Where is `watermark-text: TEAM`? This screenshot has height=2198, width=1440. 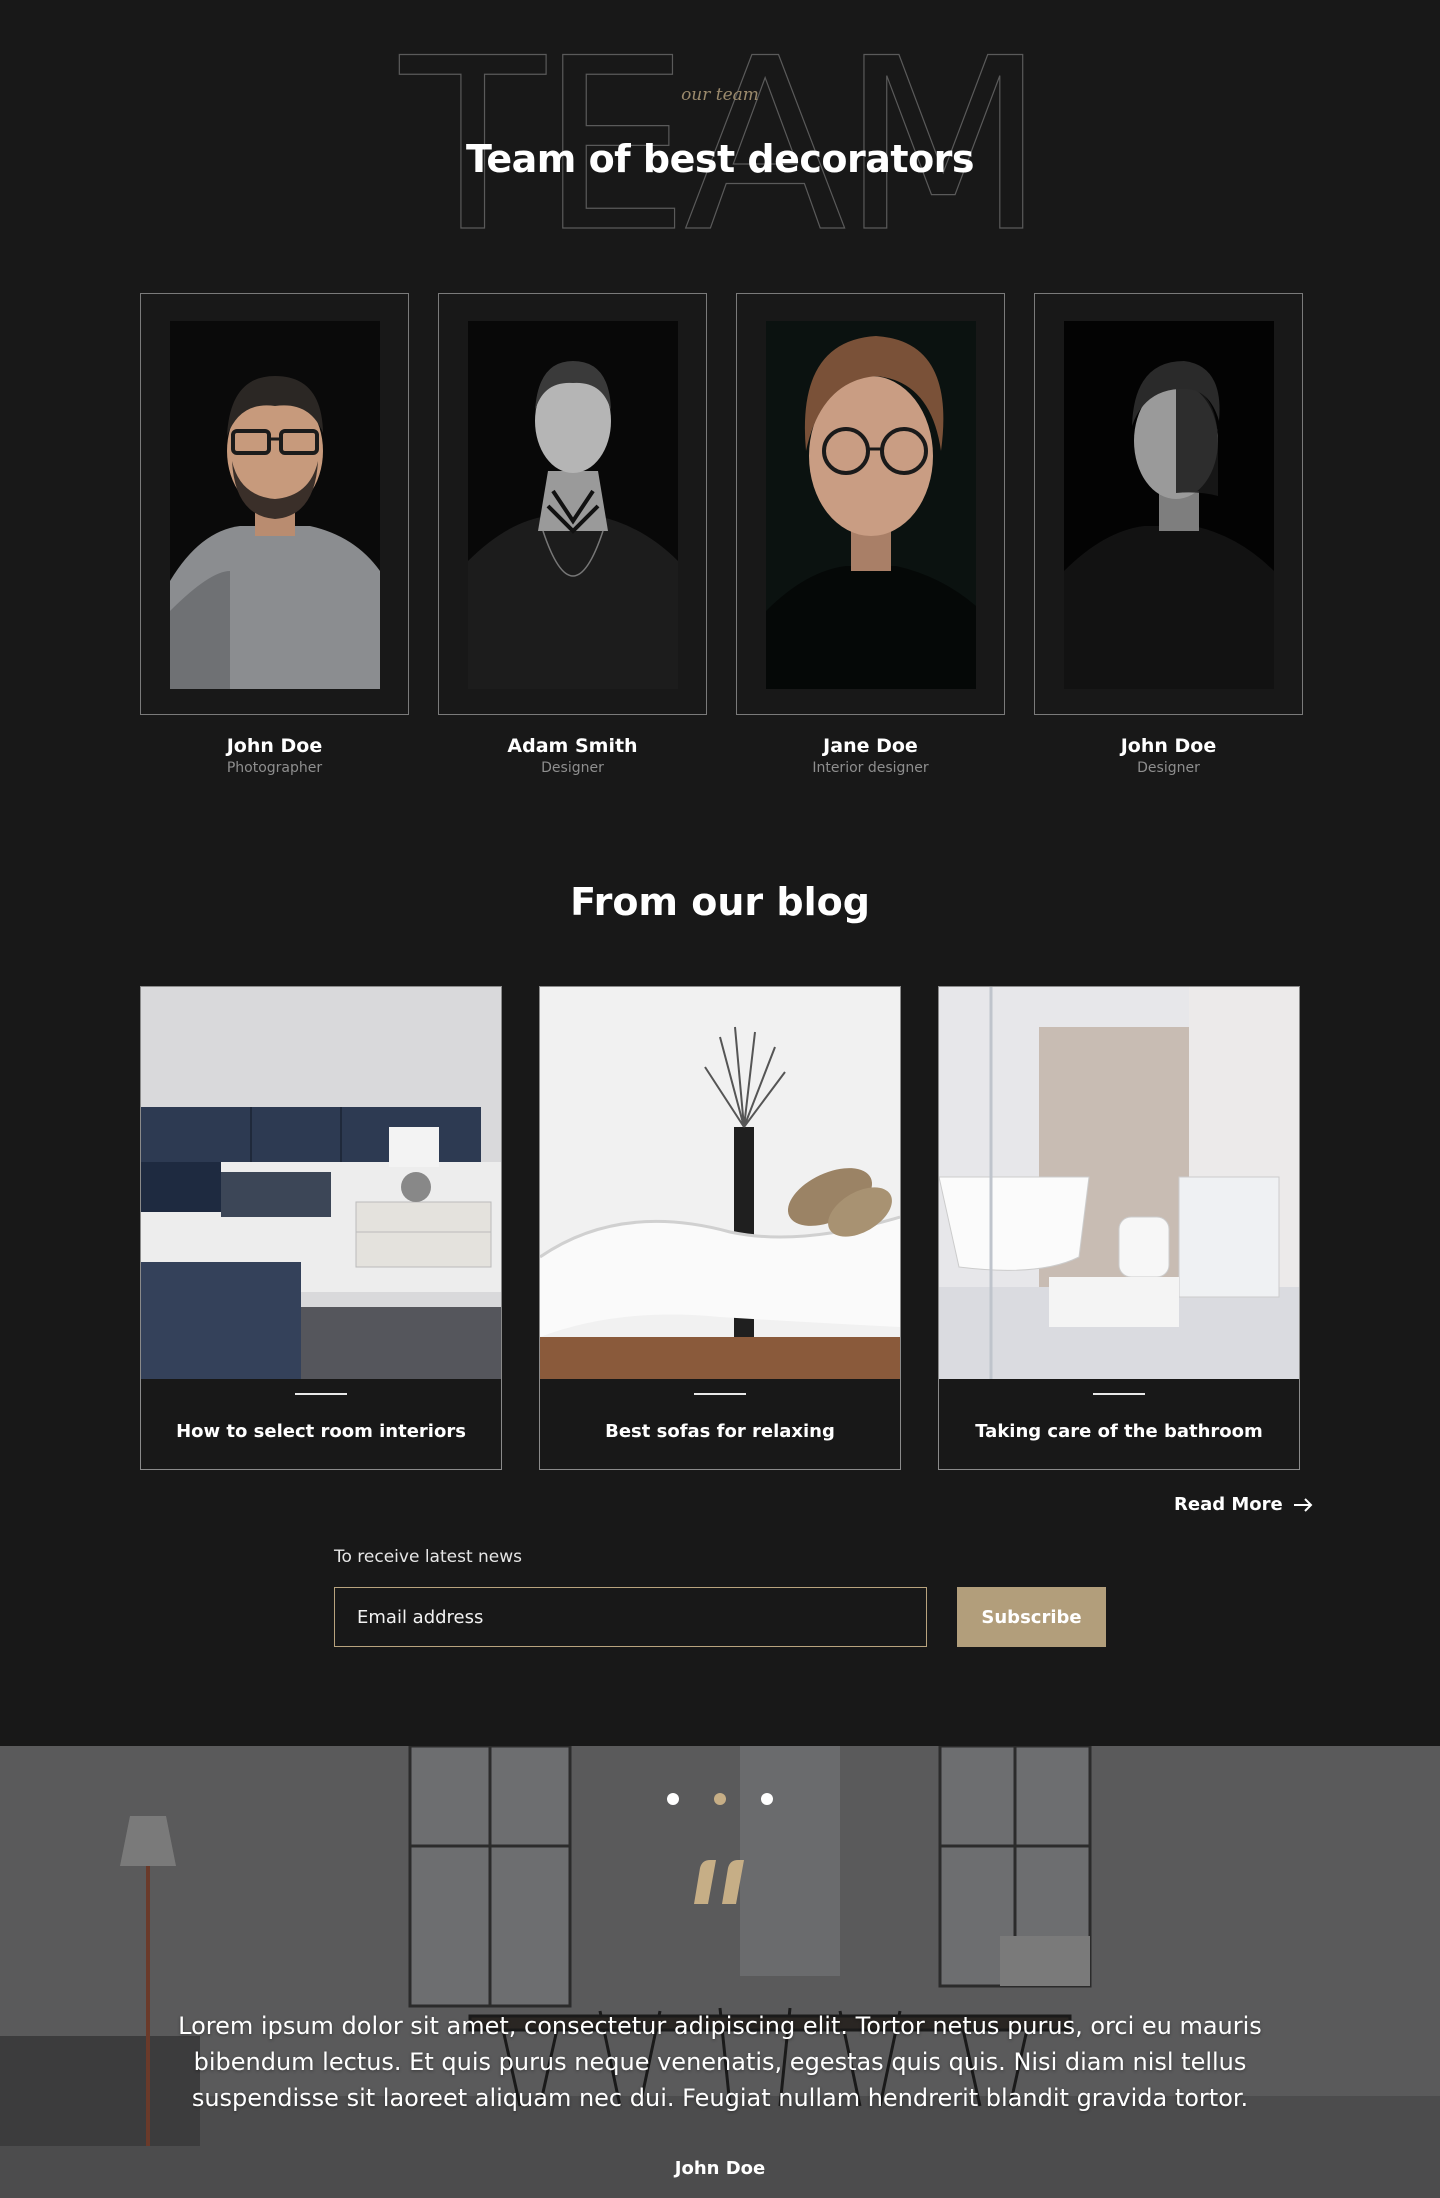 watermark-text: TEAM is located at coordinates (719, 134).